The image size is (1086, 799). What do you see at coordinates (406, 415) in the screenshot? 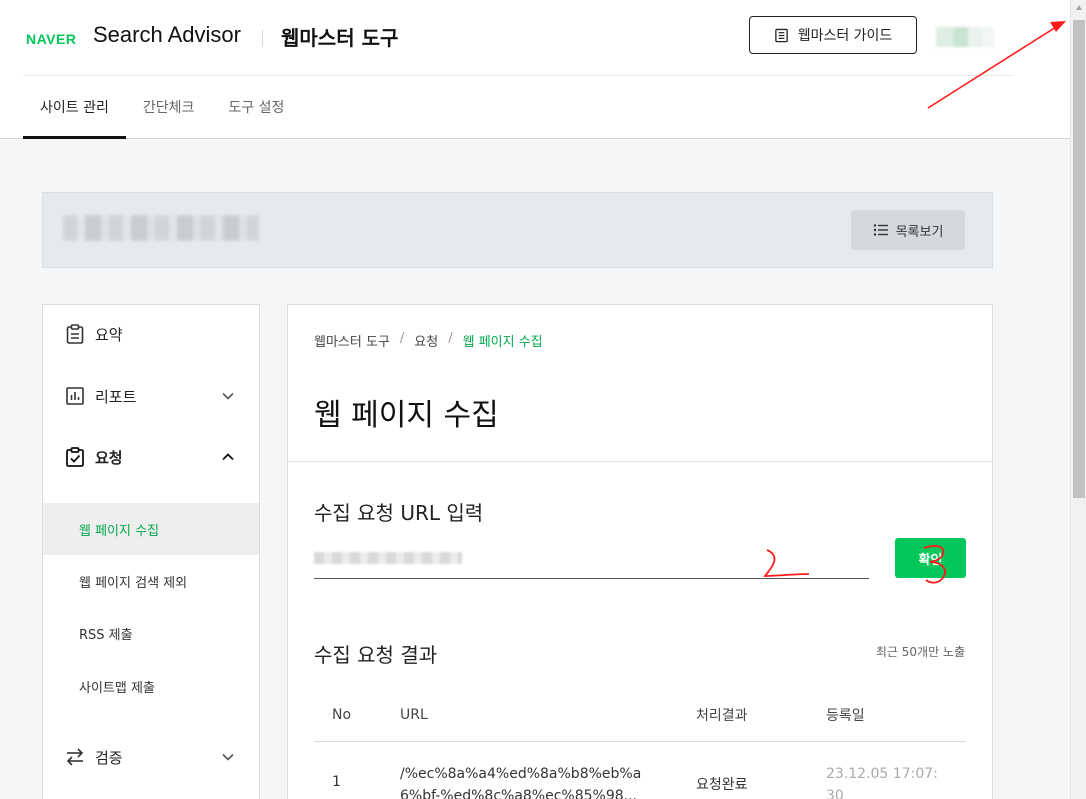
I see `page-title: 웹 페이지 수집` at bounding box center [406, 415].